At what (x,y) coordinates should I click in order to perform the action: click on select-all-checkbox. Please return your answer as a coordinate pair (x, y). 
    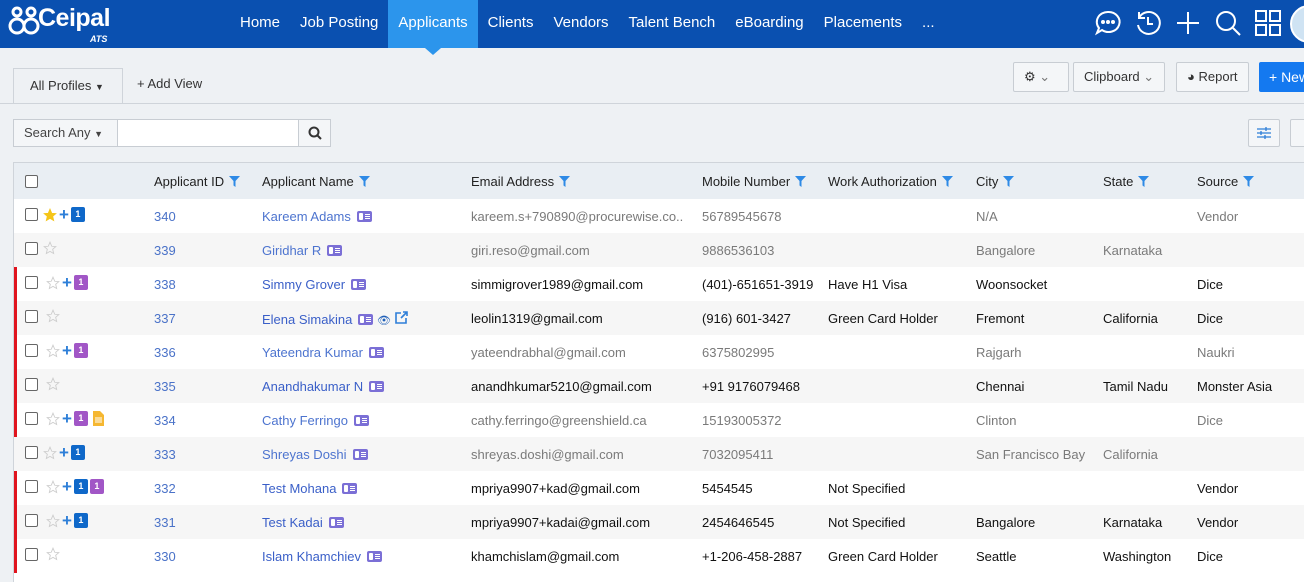
    Looking at the image, I should click on (31, 181).